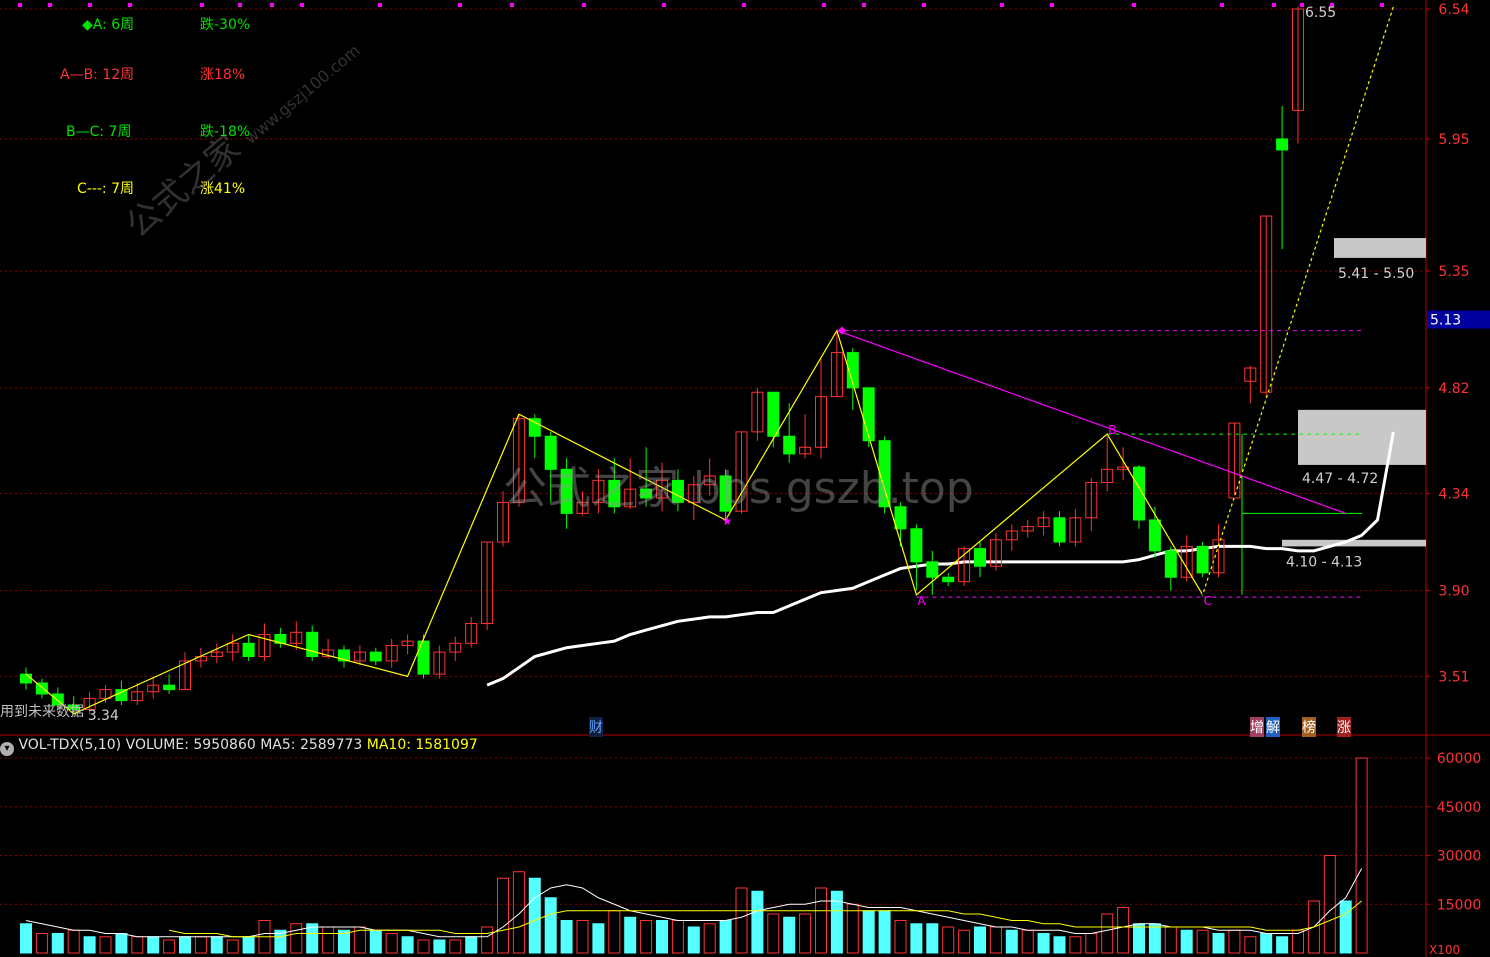 This screenshot has height=957, width=1490. I want to click on marker-bang: 榜, so click(1309, 727).